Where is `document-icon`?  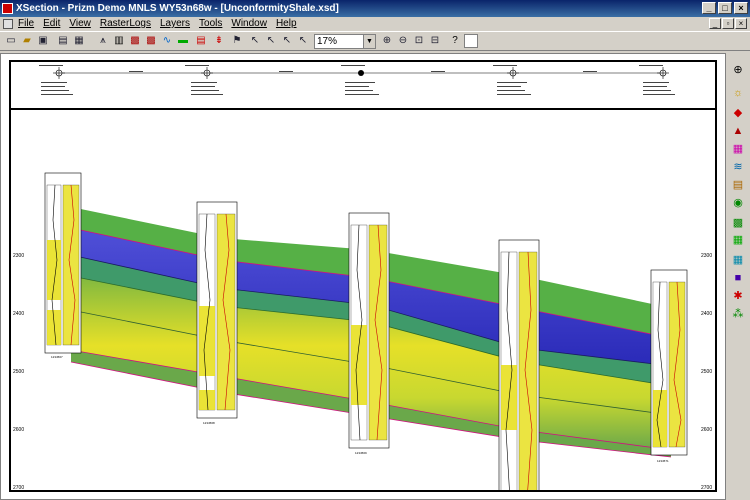 document-icon is located at coordinates (8, 24).